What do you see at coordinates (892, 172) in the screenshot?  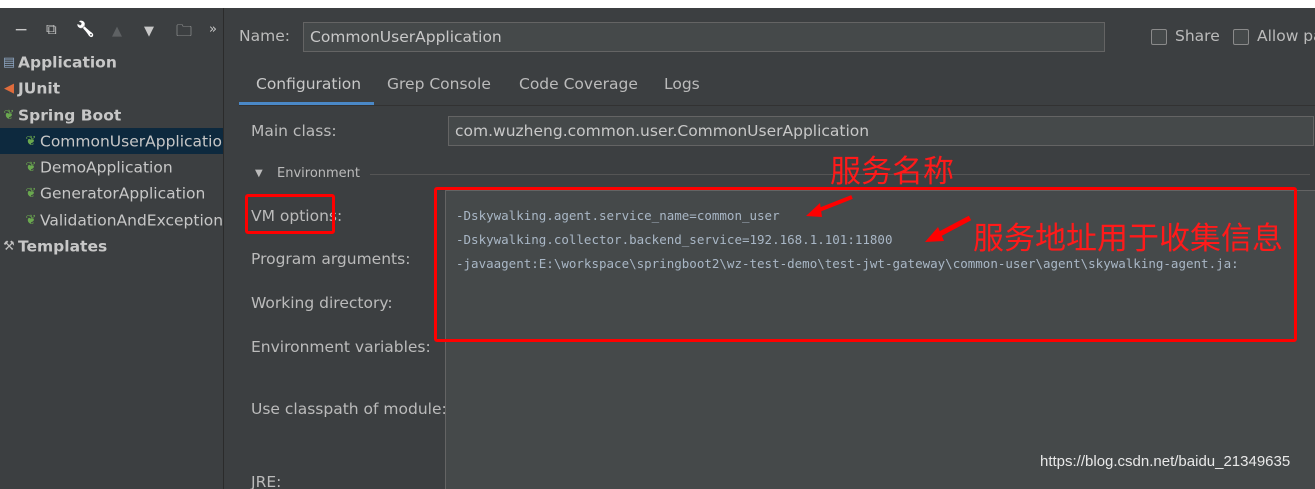 I see `service-name-annotation: 服务名称` at bounding box center [892, 172].